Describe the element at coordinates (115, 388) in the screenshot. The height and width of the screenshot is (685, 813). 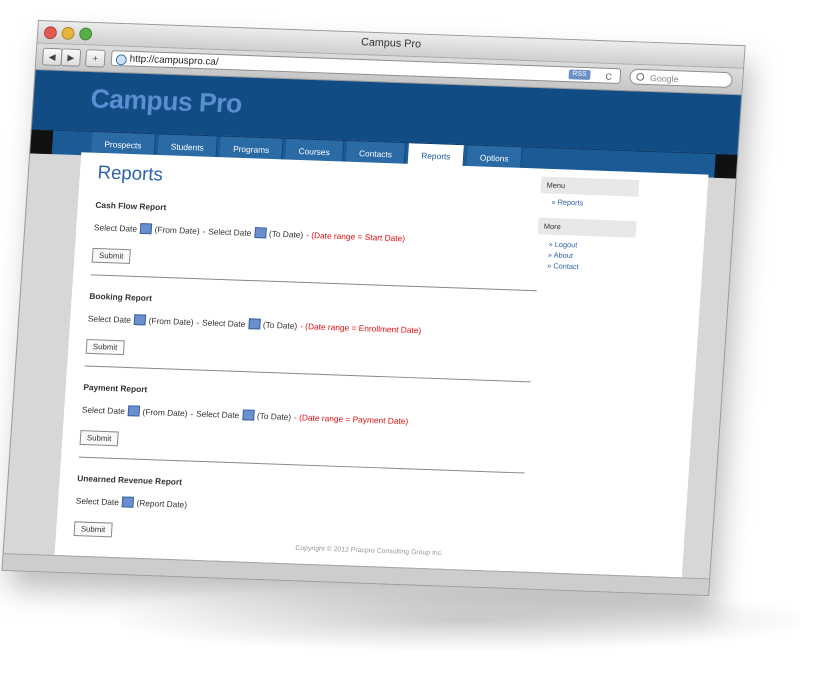
I see `report-title: Payment Report` at that location.